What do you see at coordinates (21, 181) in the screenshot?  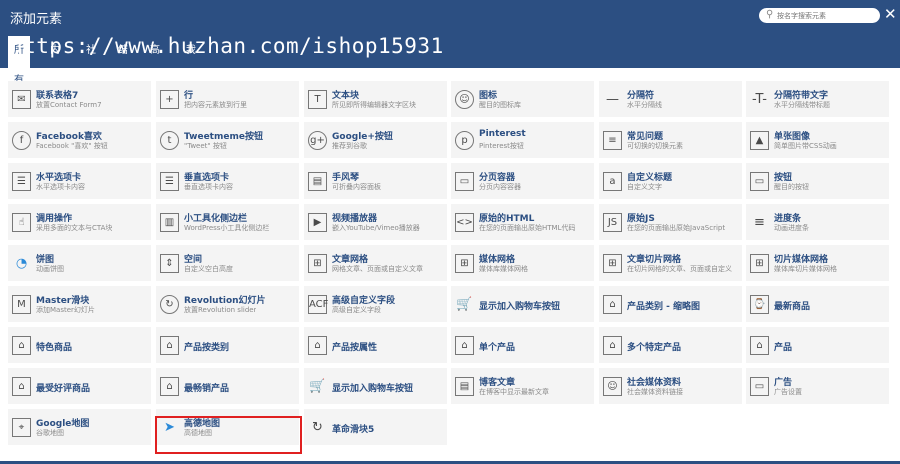 I see `tabs-icon: ☰` at bounding box center [21, 181].